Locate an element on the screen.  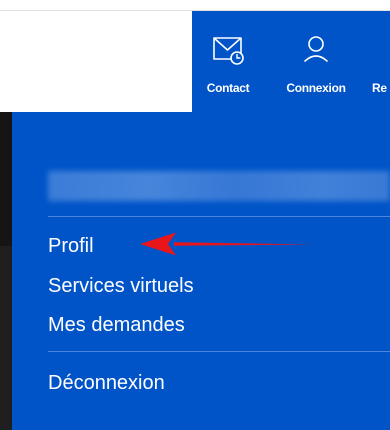
header-nav: Contact Connexion Re is located at coordinates (291, 61).